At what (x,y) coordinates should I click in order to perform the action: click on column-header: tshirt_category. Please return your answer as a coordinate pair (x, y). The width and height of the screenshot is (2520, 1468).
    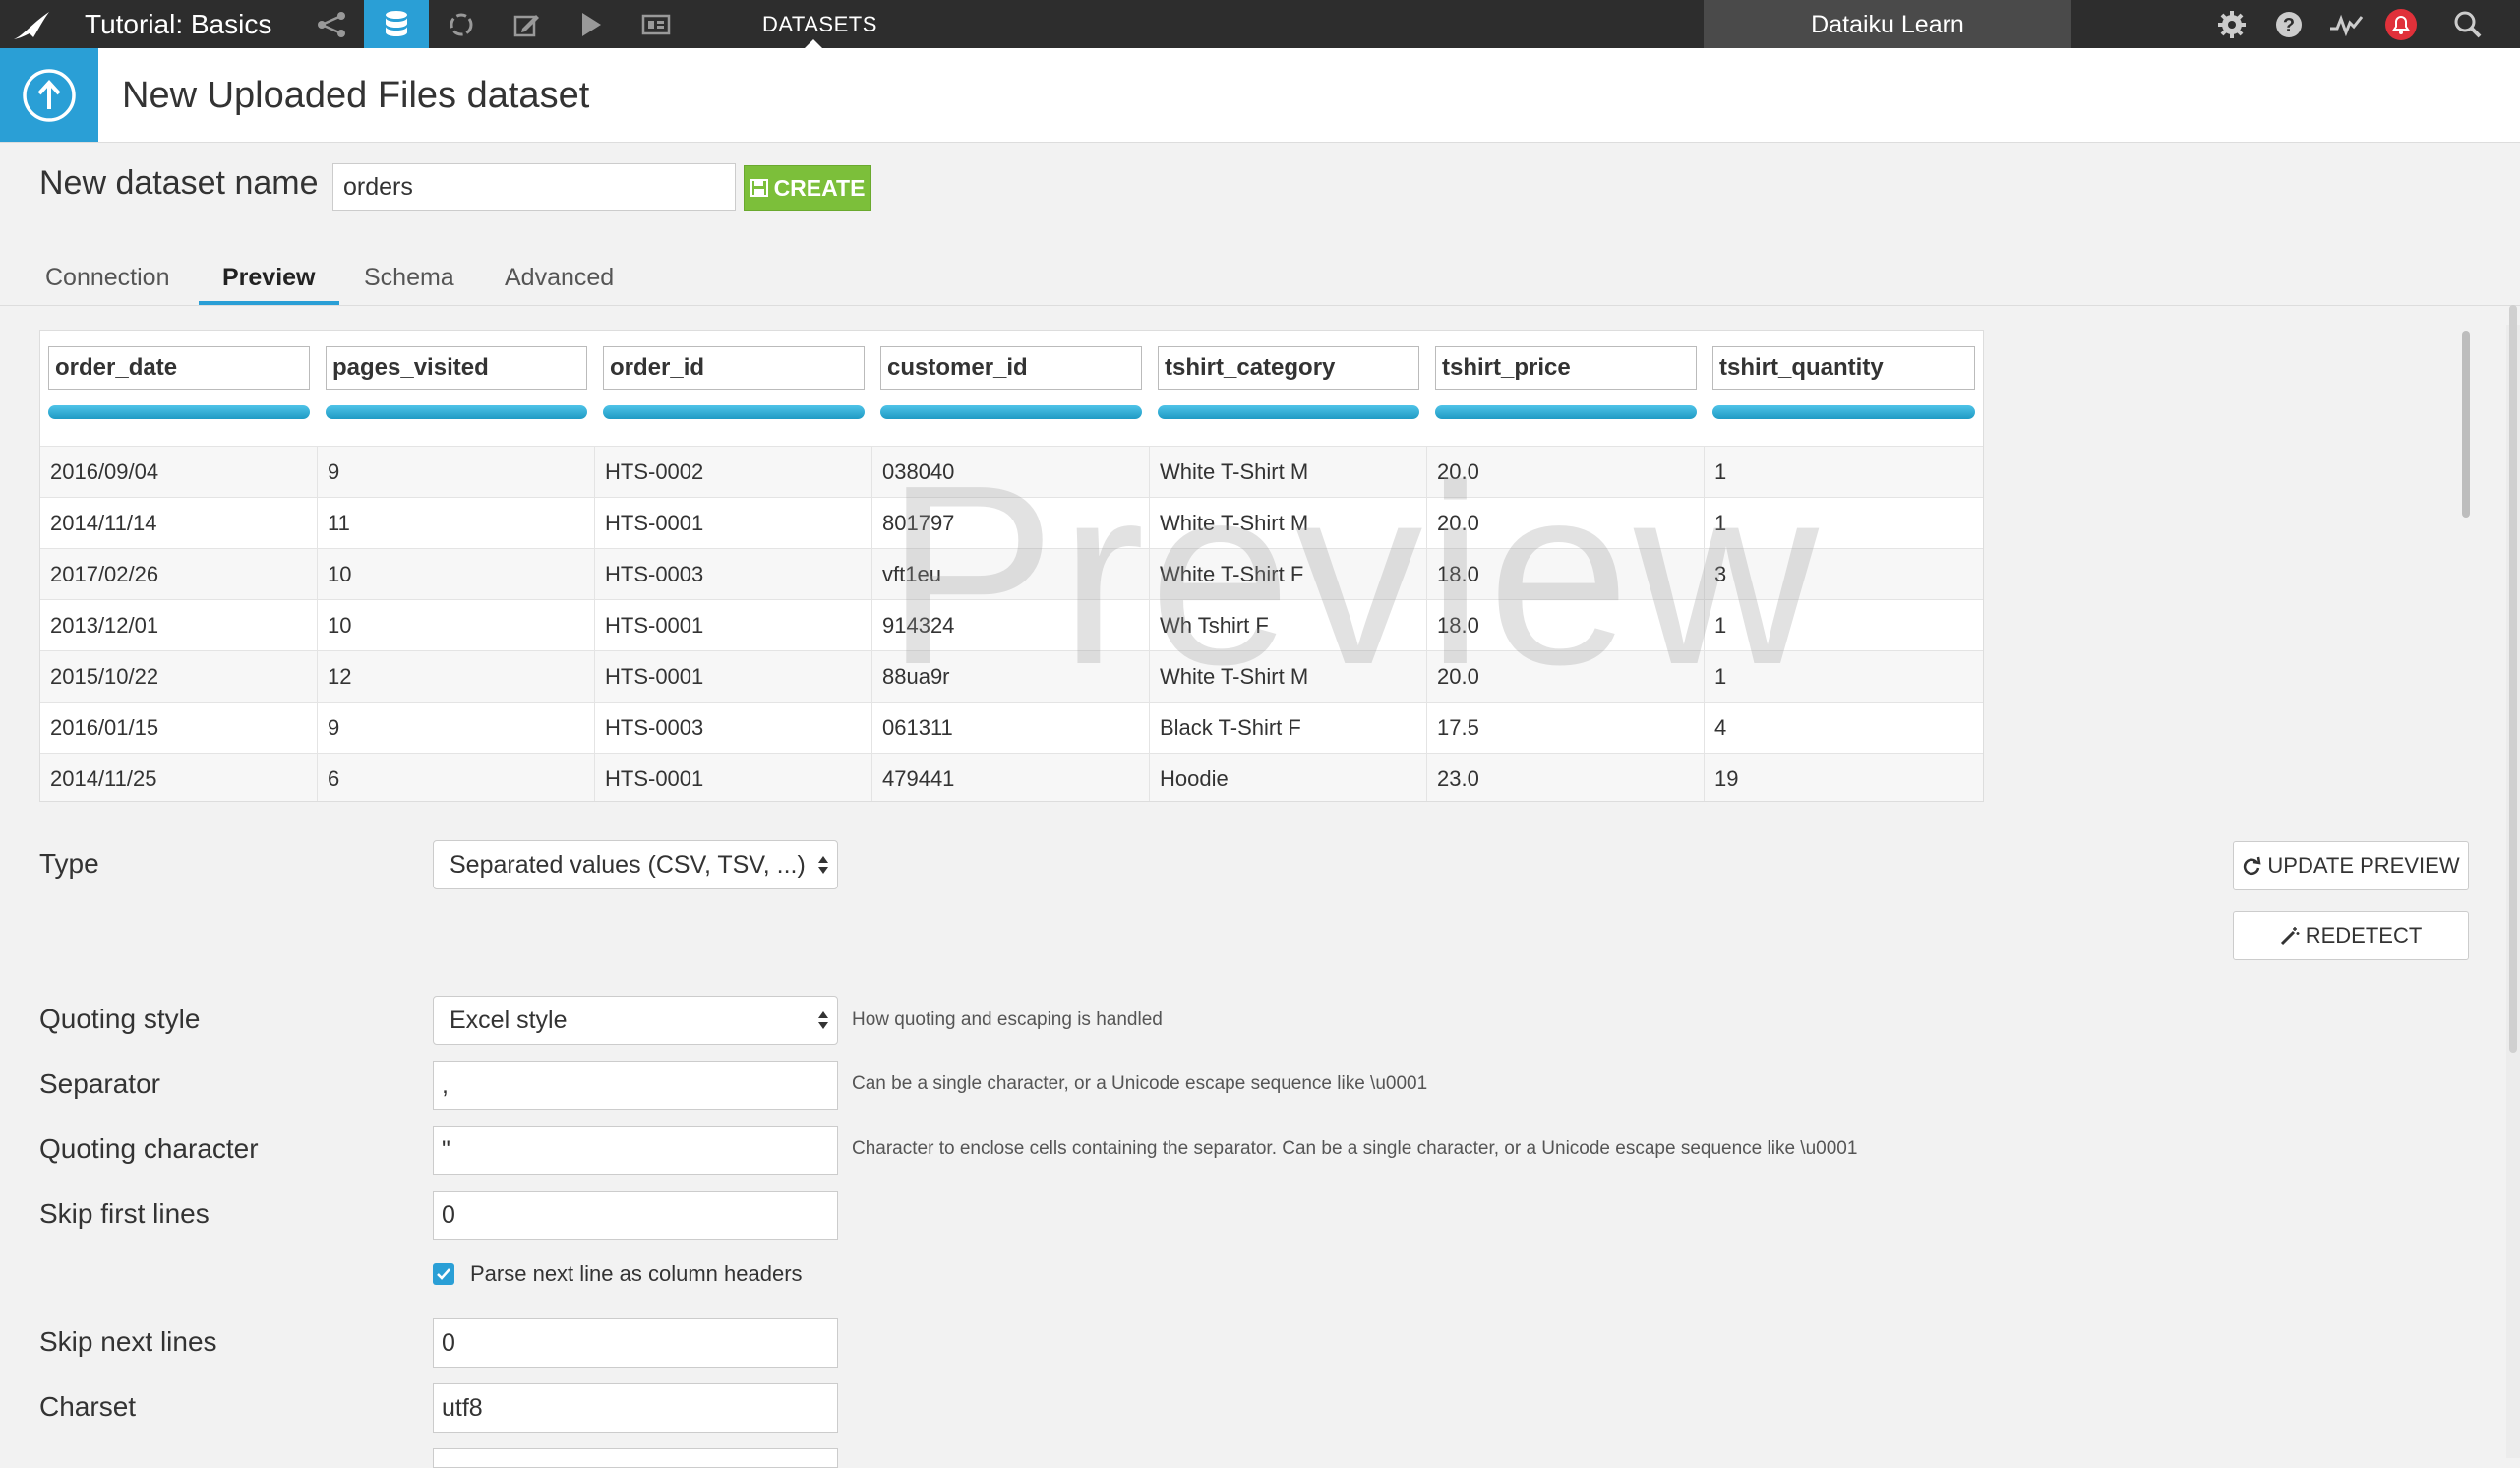
    Looking at the image, I should click on (1289, 388).